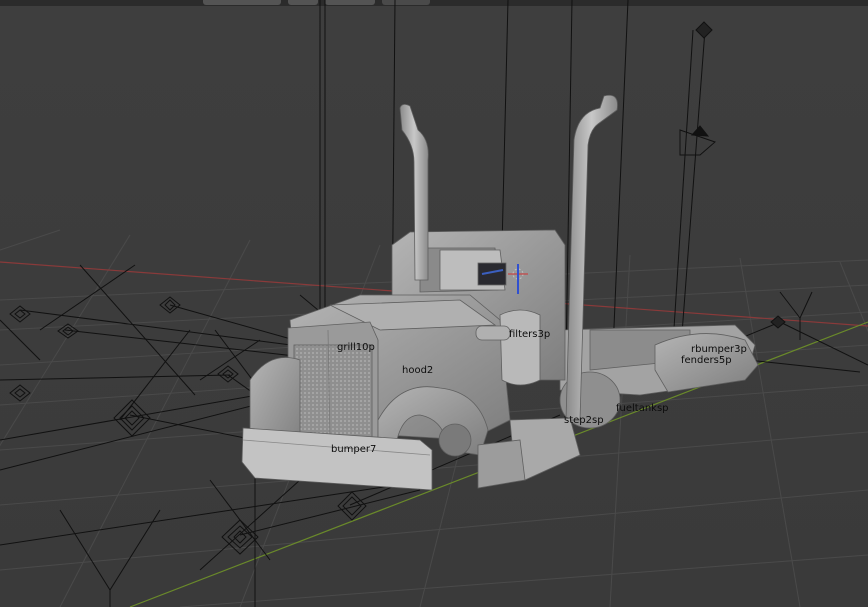 The width and height of the screenshot is (868, 607). Describe the element at coordinates (642, 409) in the screenshot. I see `label-fueltanks: fueltanksp` at that location.